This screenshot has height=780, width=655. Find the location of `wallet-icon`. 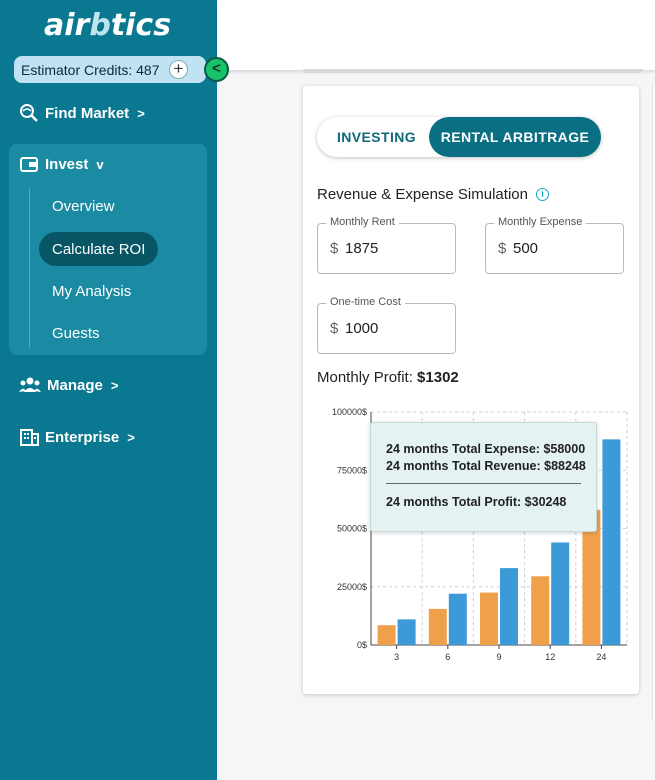

wallet-icon is located at coordinates (29, 164).